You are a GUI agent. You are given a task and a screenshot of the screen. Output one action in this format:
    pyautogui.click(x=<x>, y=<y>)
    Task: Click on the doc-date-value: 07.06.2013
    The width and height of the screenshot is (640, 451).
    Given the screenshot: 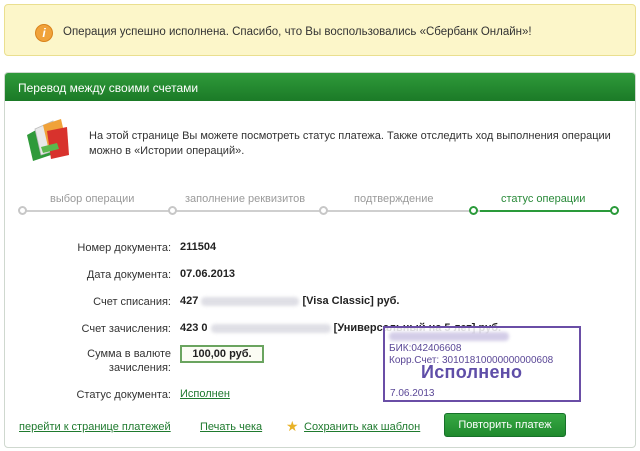 What is the action you would take?
    pyautogui.click(x=208, y=274)
    